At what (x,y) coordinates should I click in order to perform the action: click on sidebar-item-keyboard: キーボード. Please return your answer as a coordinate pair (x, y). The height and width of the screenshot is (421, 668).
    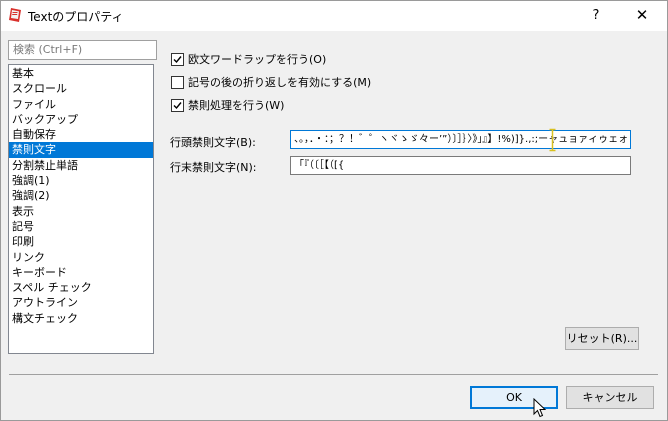
    Looking at the image, I should click on (81, 272).